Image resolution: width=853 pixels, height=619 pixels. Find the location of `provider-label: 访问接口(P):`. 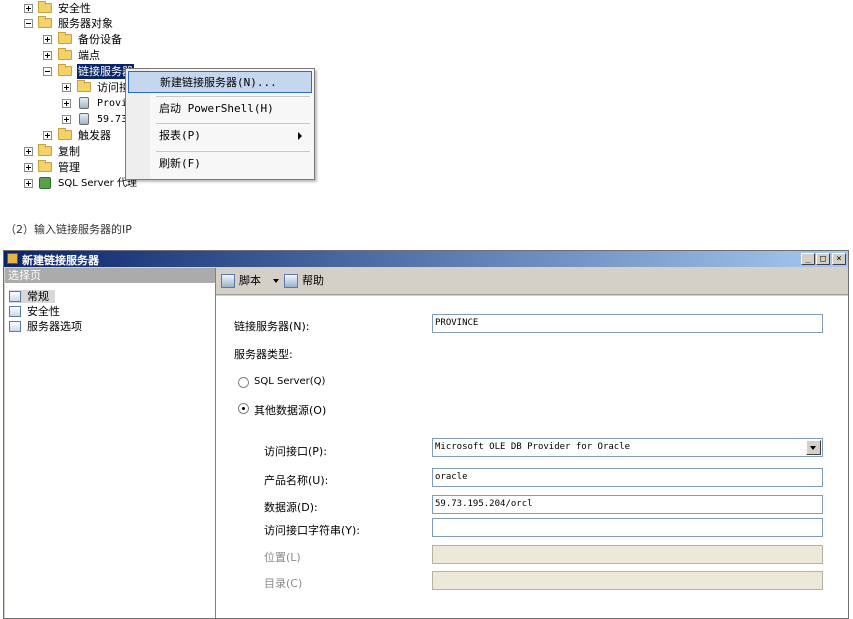

provider-label: 访问接口(P): is located at coordinates (295, 451).